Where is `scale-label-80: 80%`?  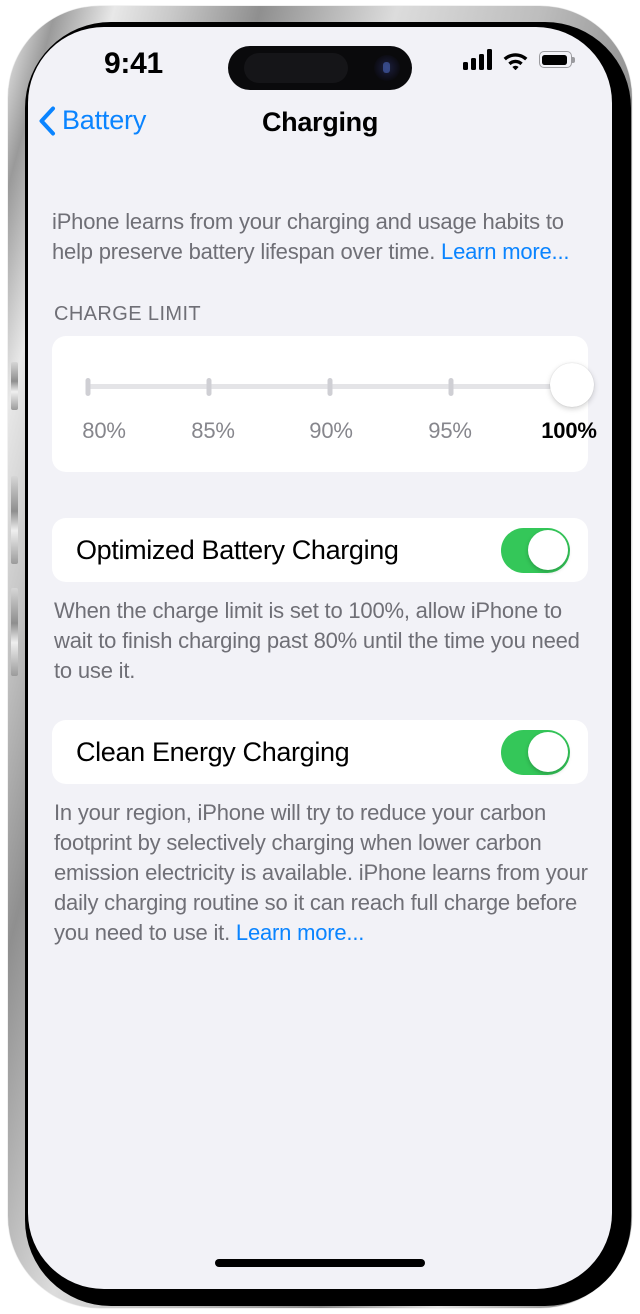
scale-label-80: 80% is located at coordinates (104, 431).